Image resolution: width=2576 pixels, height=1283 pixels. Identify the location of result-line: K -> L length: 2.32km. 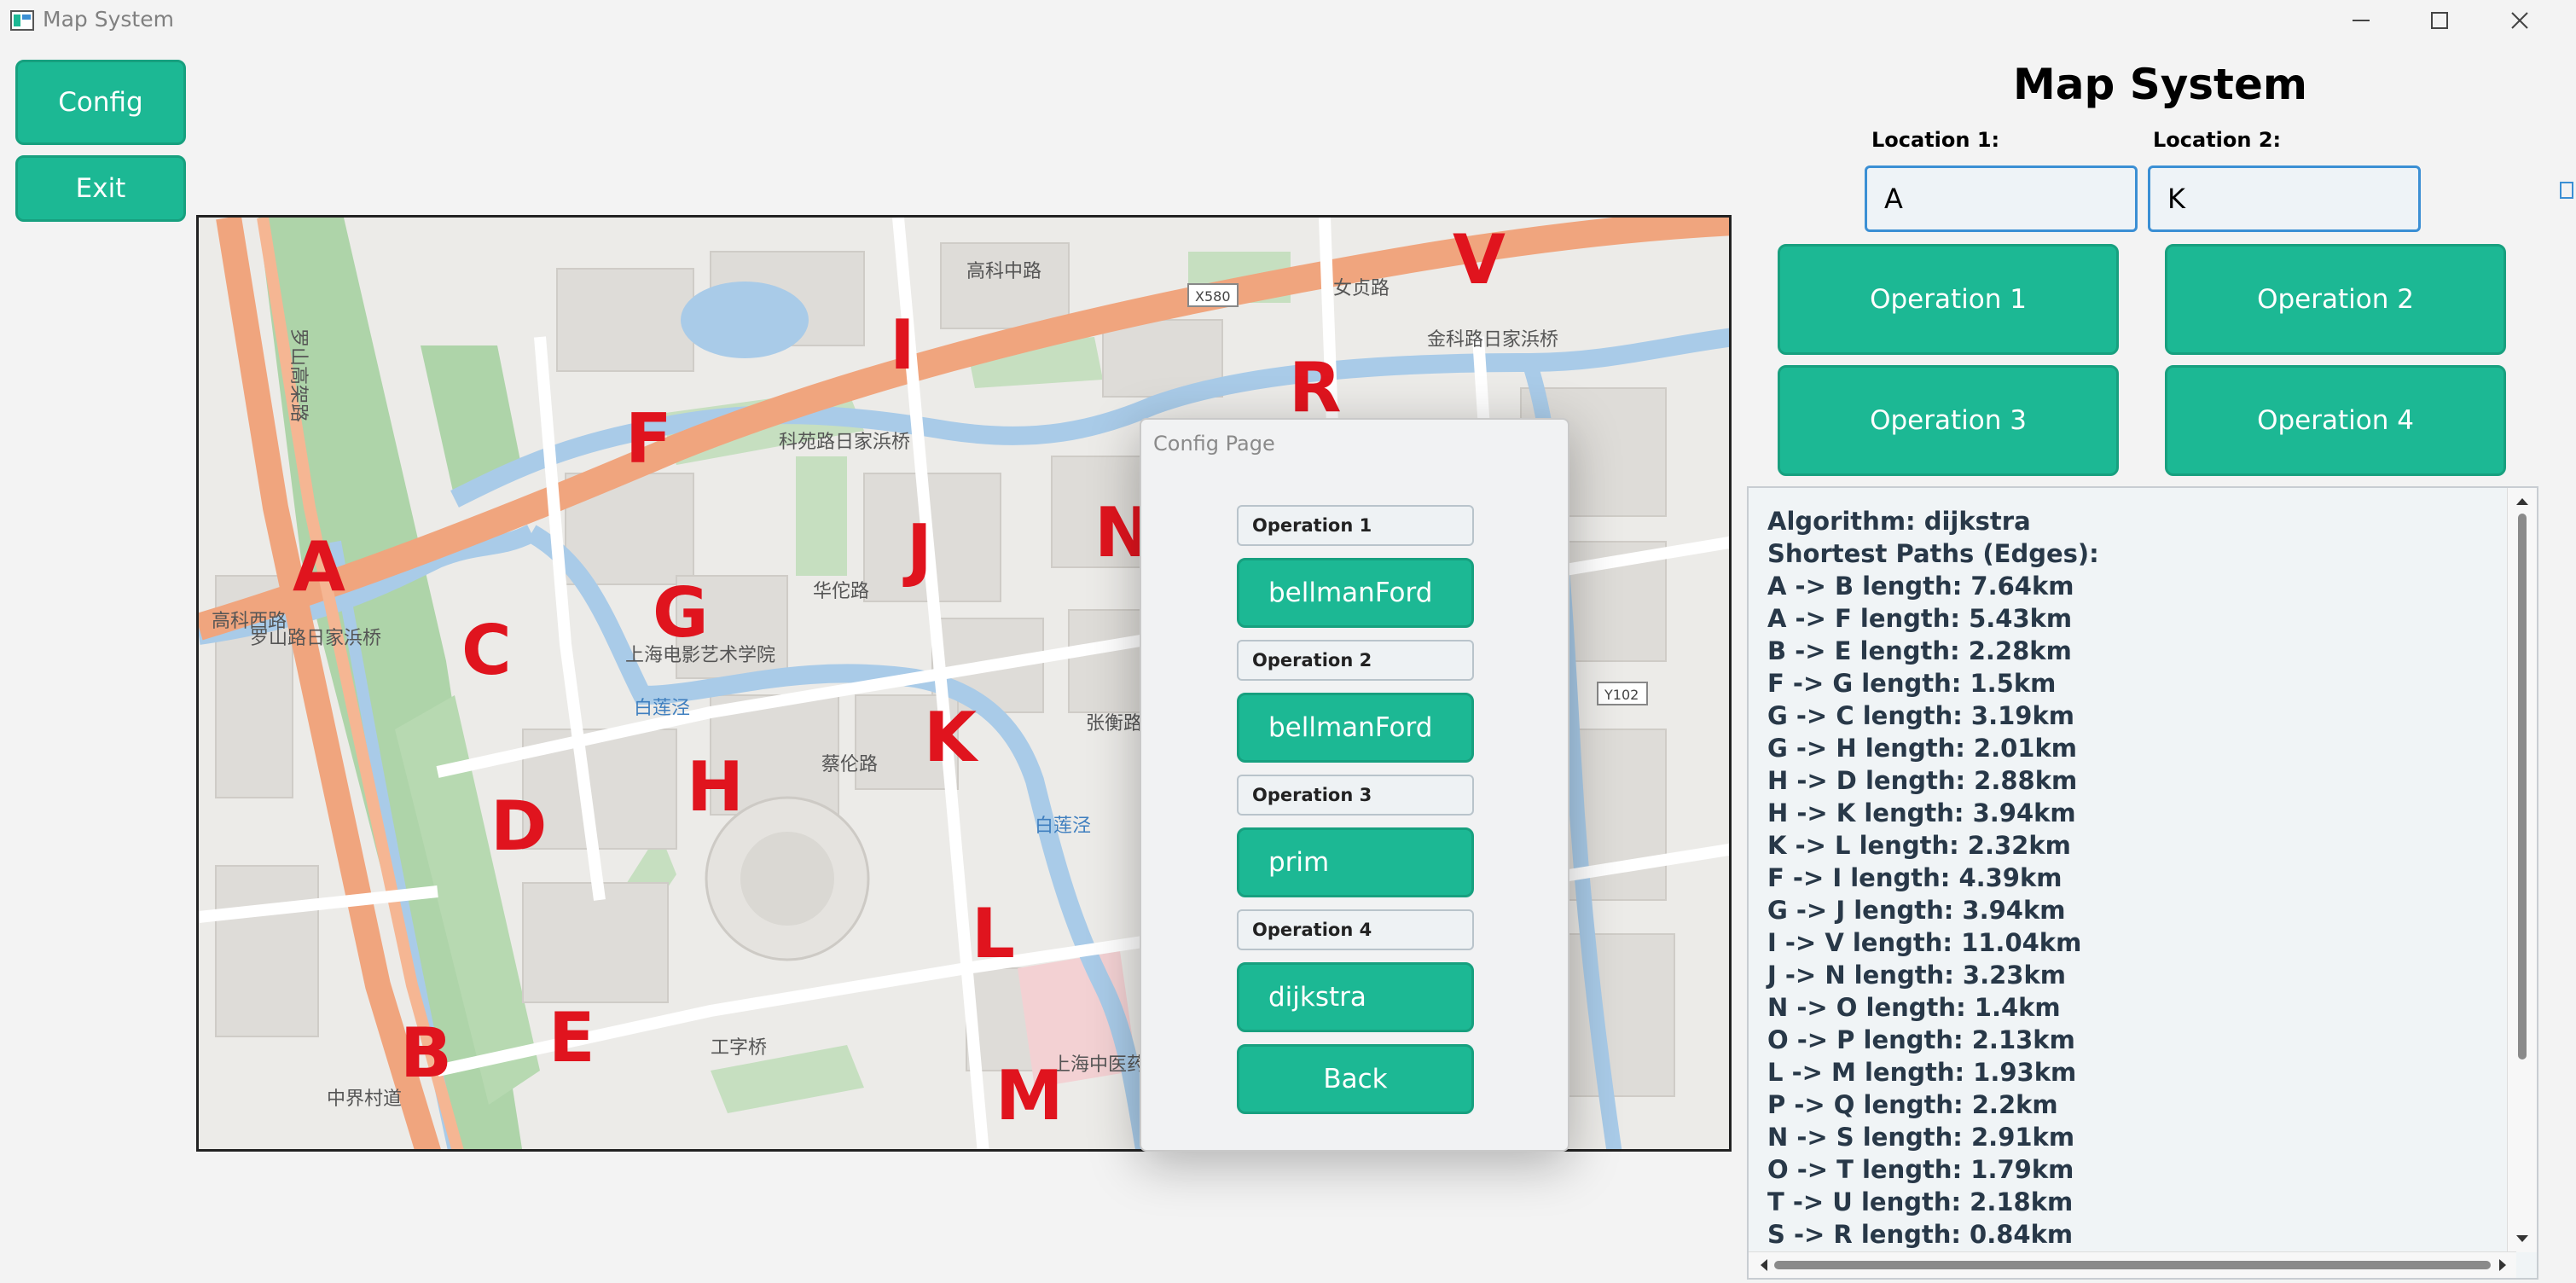
(1919, 845).